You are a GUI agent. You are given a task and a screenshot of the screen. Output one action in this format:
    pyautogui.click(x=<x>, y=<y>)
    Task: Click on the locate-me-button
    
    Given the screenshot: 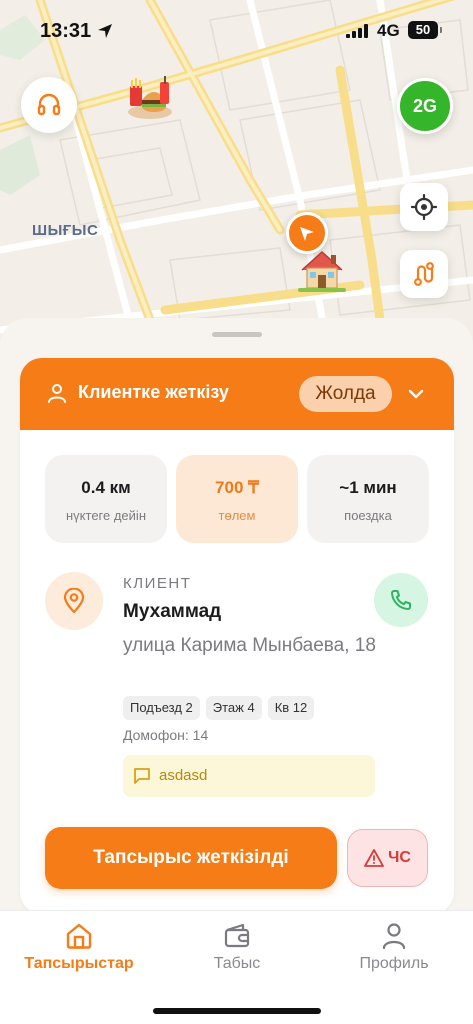 What is the action you would take?
    pyautogui.click(x=424, y=207)
    